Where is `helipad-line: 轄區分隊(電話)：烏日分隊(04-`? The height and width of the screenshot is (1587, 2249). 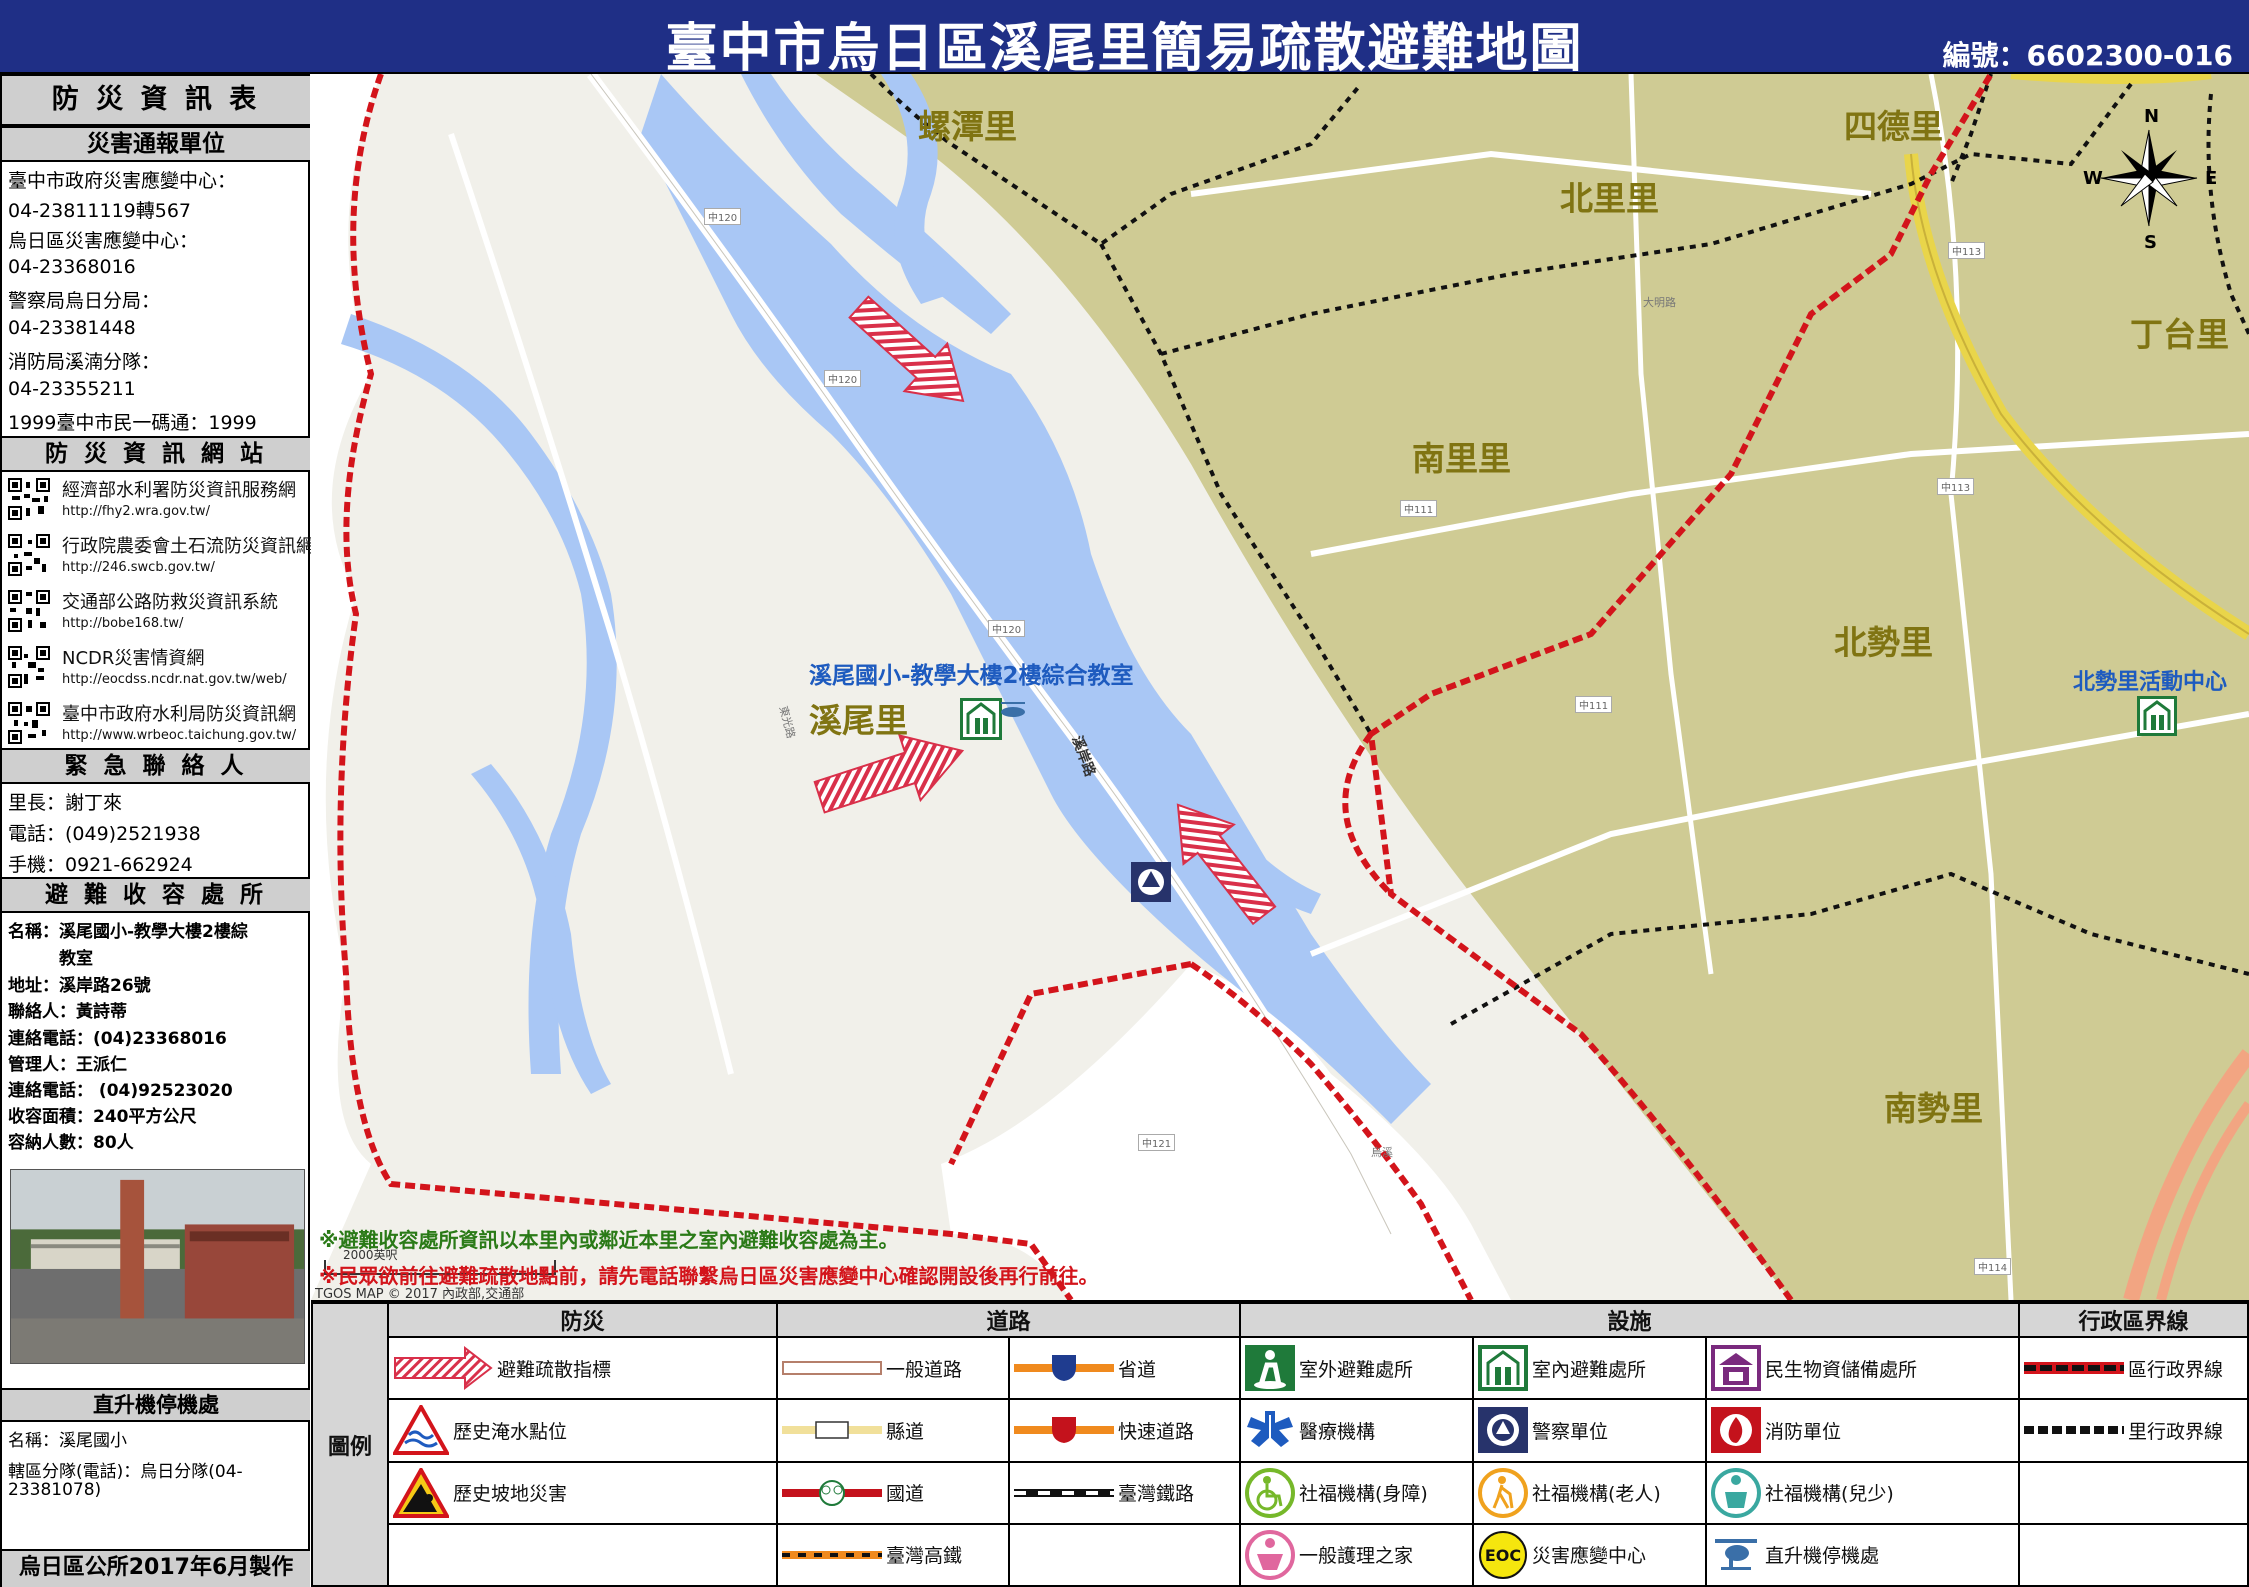 helipad-line: 轄區分隊(電話)：烏日分隊(04- is located at coordinates (125, 1472).